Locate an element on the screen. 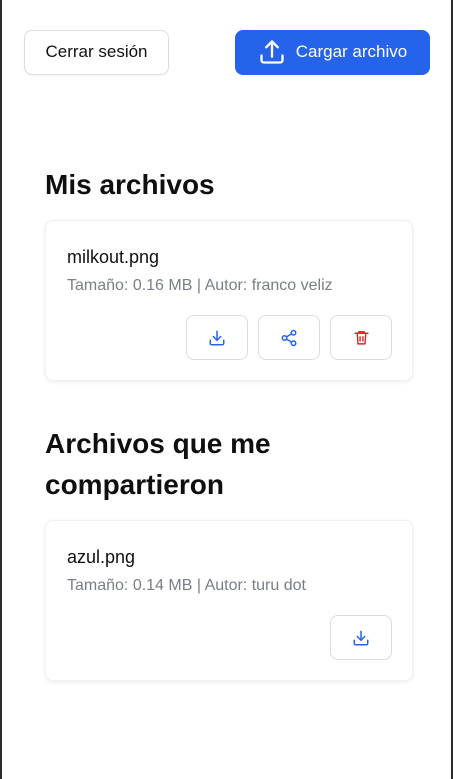 The width and height of the screenshot is (453, 779). share-button is located at coordinates (289, 337).